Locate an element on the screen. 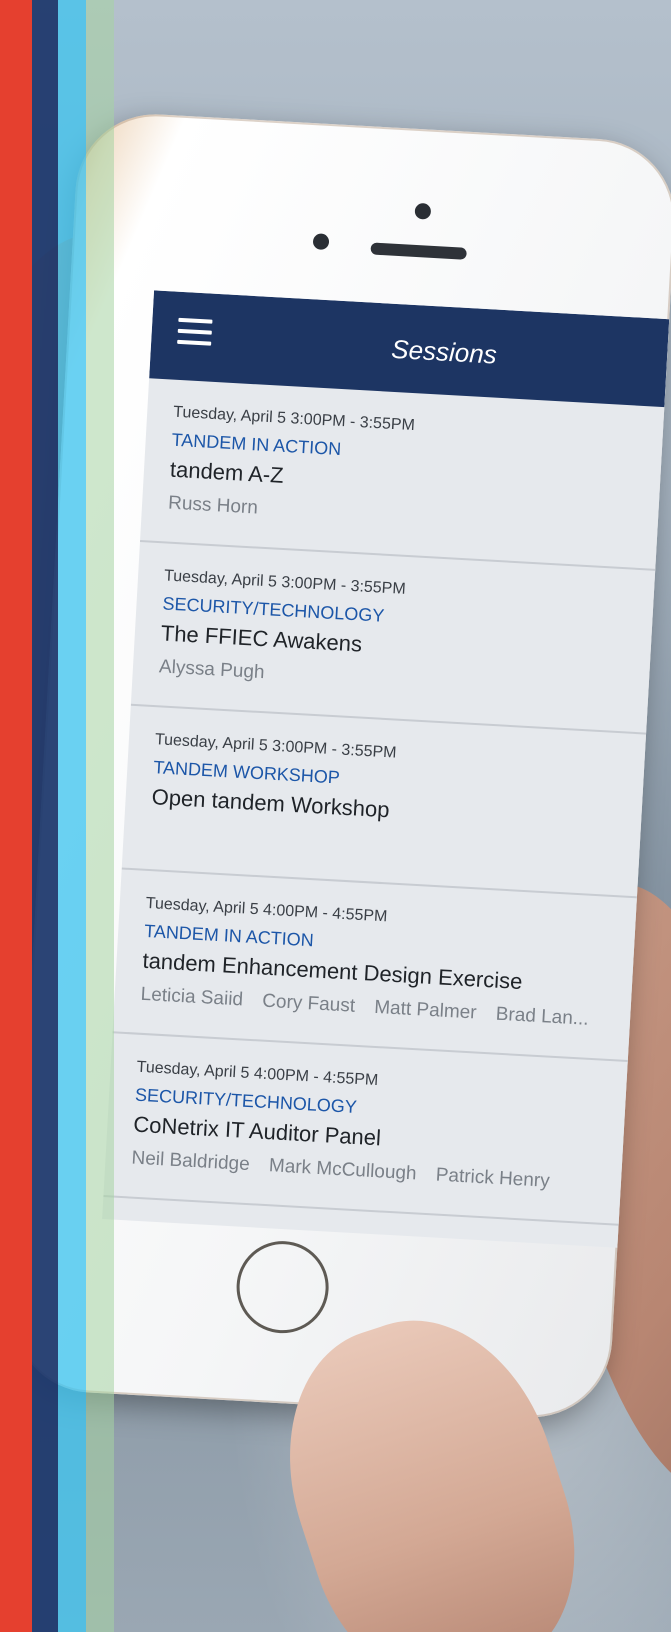 Image resolution: width=671 pixels, height=1632 pixels. navy-stripe is located at coordinates (45, 816).